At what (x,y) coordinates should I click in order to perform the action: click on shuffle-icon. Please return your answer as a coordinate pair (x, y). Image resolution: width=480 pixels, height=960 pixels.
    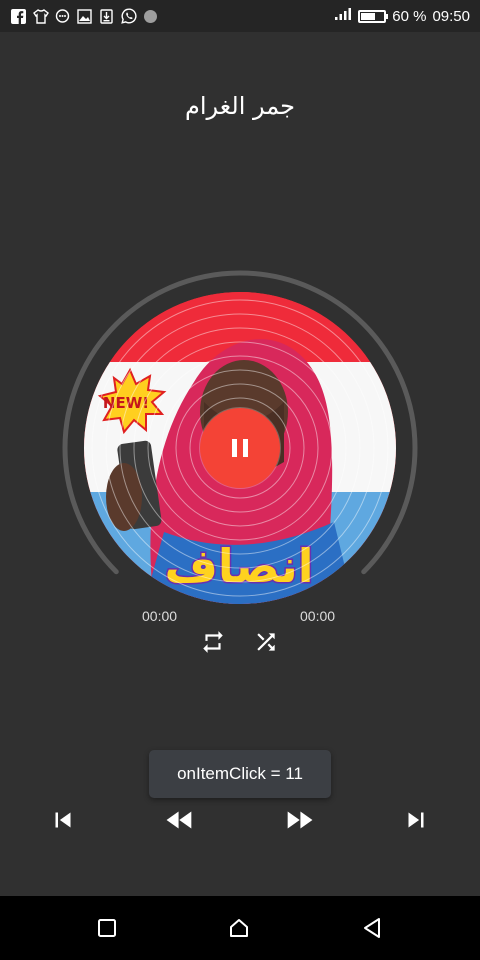
    Looking at the image, I should click on (266, 642).